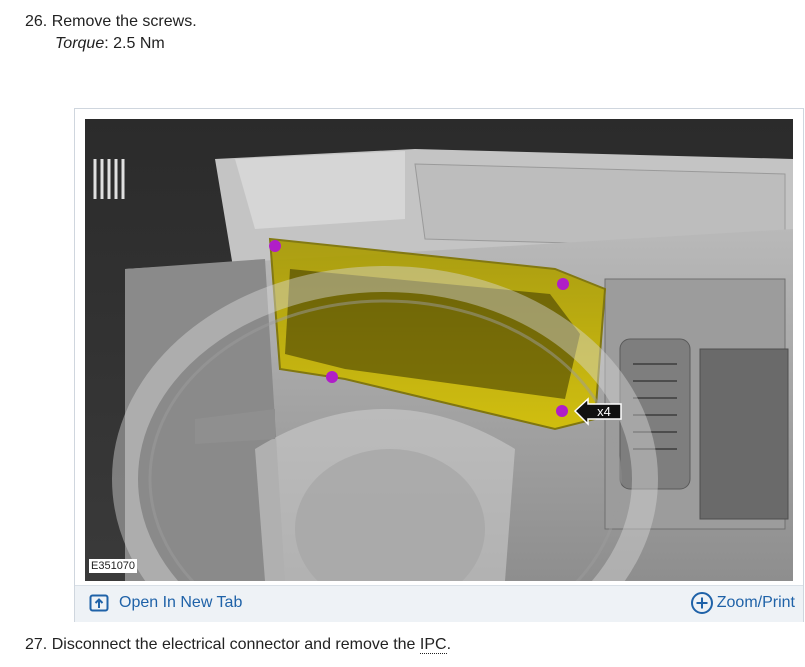  I want to click on zoom-print-label: Zoom/Print, so click(755, 602).